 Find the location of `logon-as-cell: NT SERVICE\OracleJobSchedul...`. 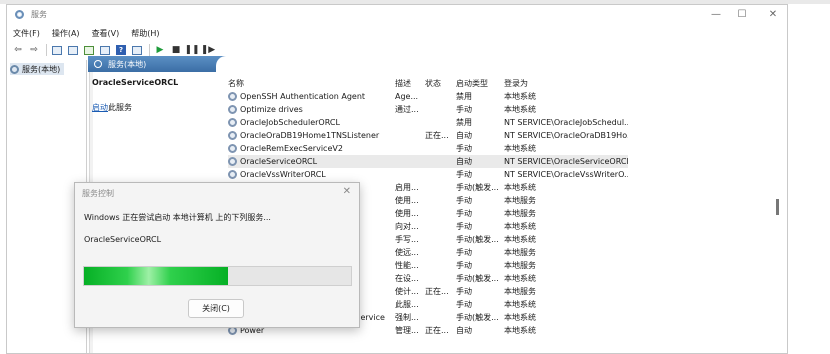

logon-as-cell: NT SERVICE\OracleJobSchedul... is located at coordinates (566, 122).